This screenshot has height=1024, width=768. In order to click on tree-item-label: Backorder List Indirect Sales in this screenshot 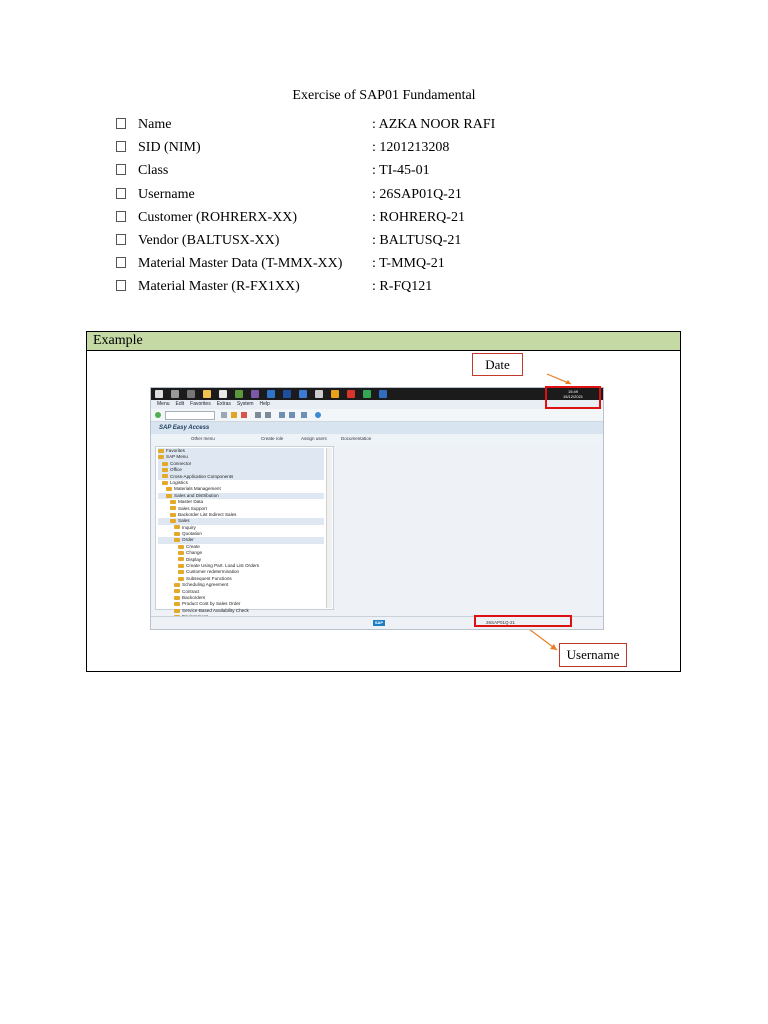, I will do `click(207, 514)`.